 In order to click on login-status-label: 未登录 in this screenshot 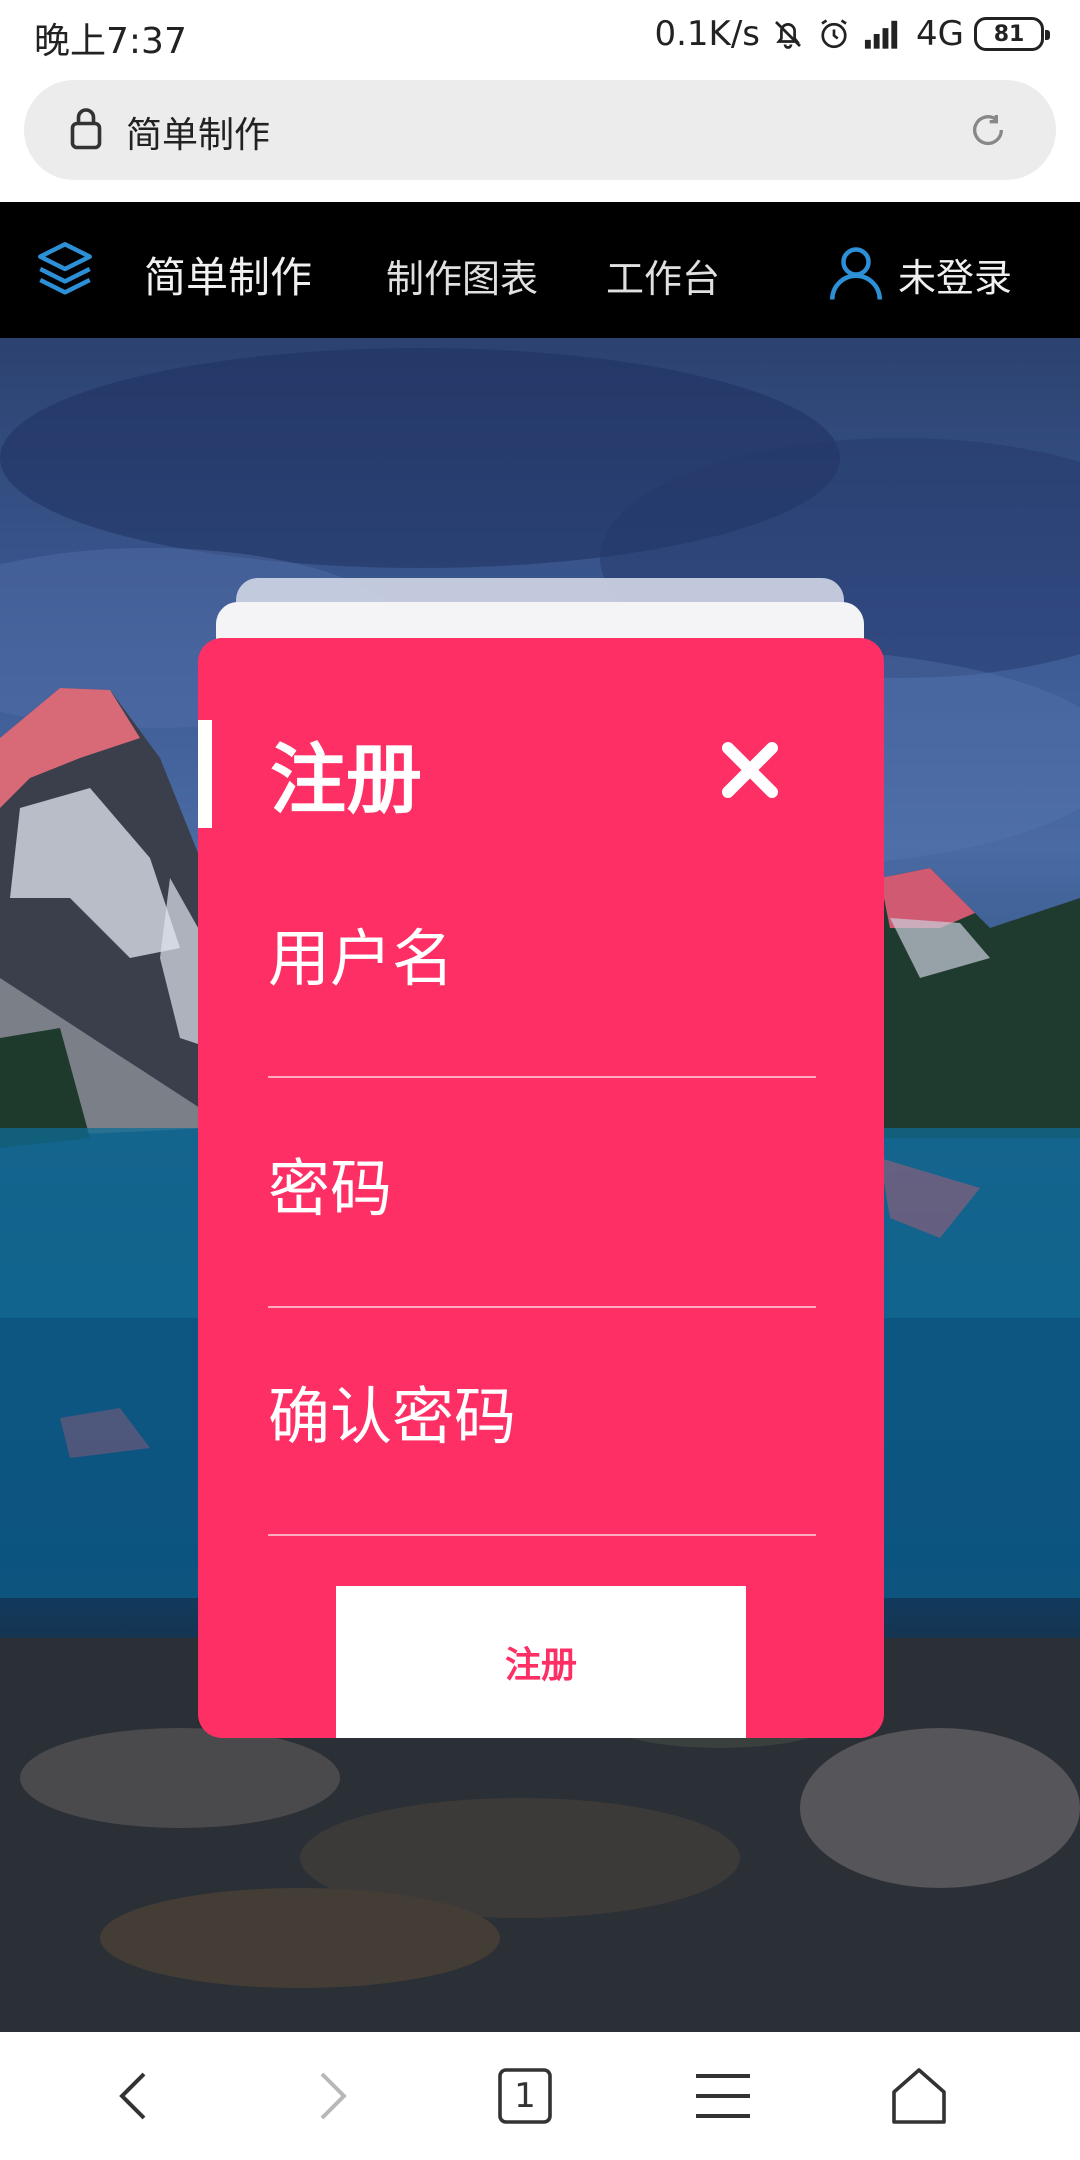, I will do `click(955, 277)`.